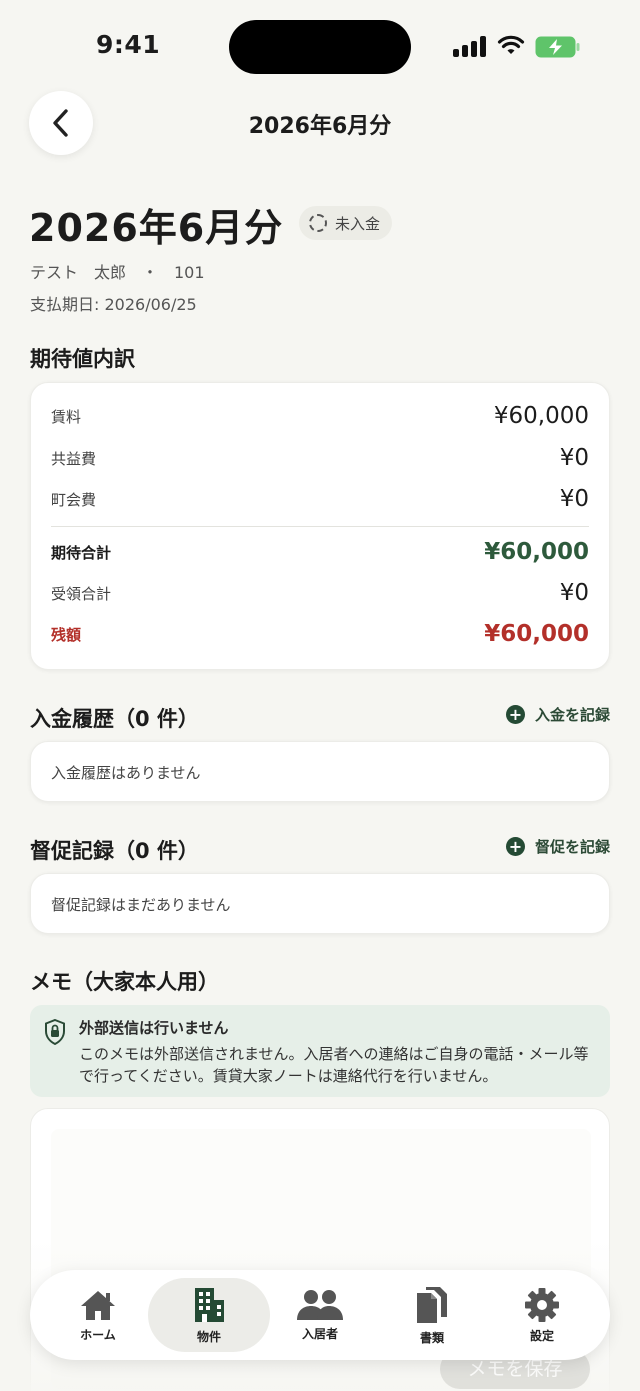  Describe the element at coordinates (128, 44) in the screenshot. I see `status-time: 9:41` at that location.